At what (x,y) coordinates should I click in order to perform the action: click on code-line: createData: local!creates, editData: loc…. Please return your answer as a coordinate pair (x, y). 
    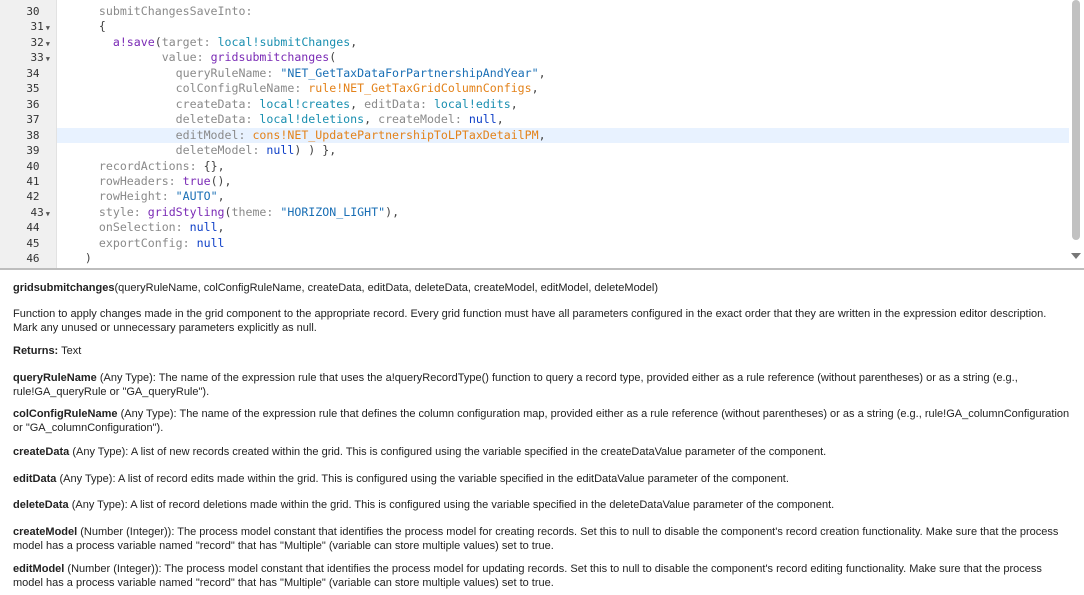
    Looking at the image, I should click on (563, 104).